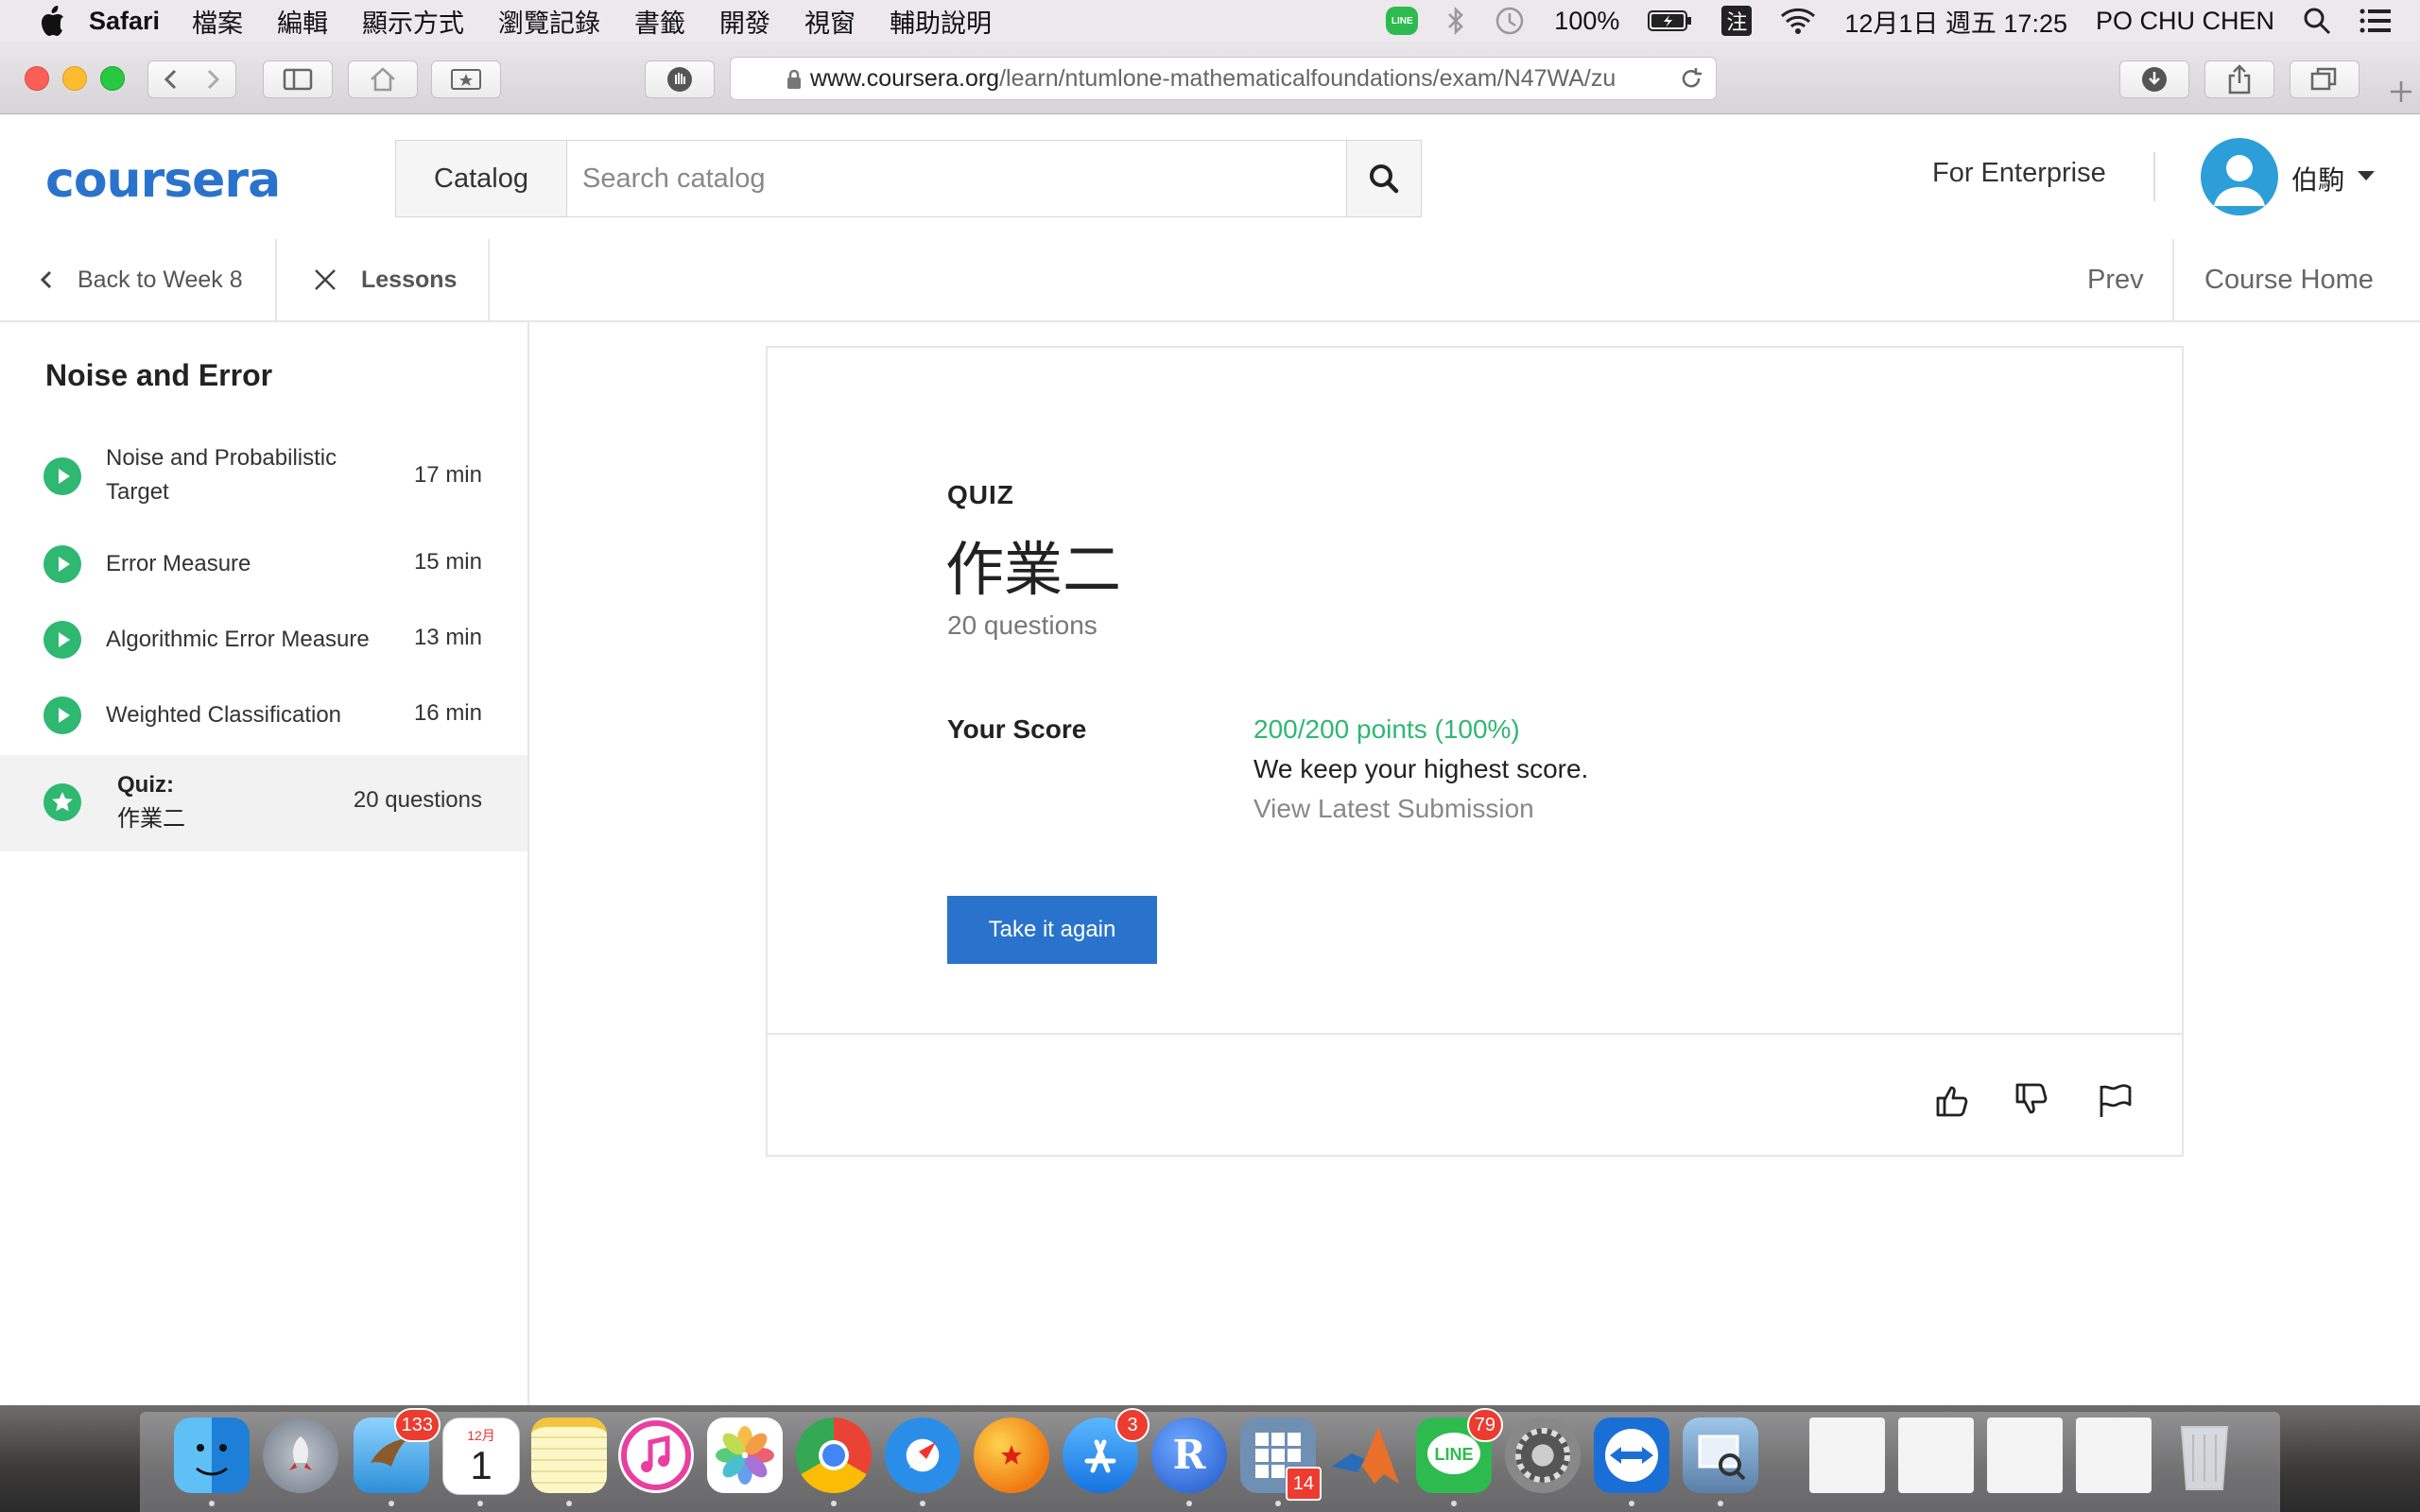  What do you see at coordinates (298, 79) in the screenshot?
I see `sidebar-toggle-button` at bounding box center [298, 79].